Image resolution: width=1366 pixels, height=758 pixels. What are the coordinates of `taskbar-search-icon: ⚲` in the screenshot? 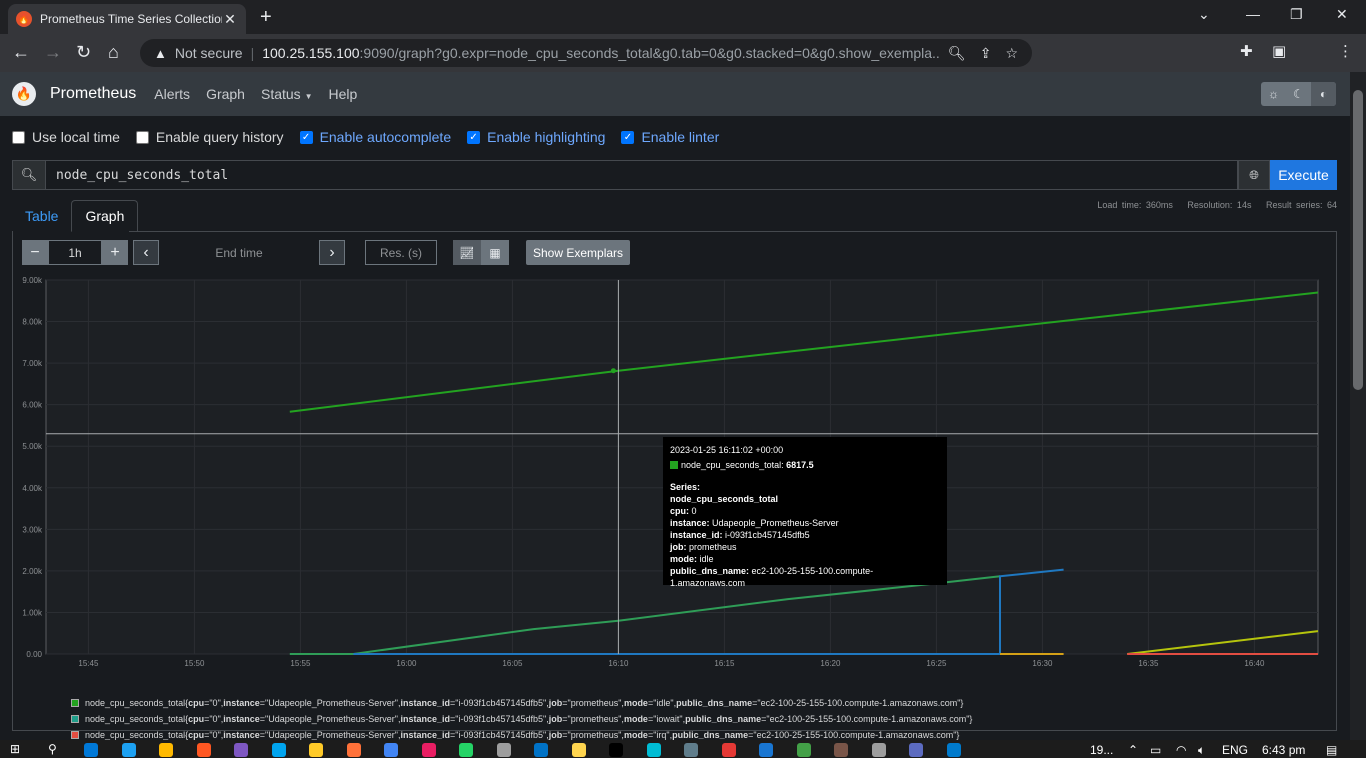 It's located at (52, 749).